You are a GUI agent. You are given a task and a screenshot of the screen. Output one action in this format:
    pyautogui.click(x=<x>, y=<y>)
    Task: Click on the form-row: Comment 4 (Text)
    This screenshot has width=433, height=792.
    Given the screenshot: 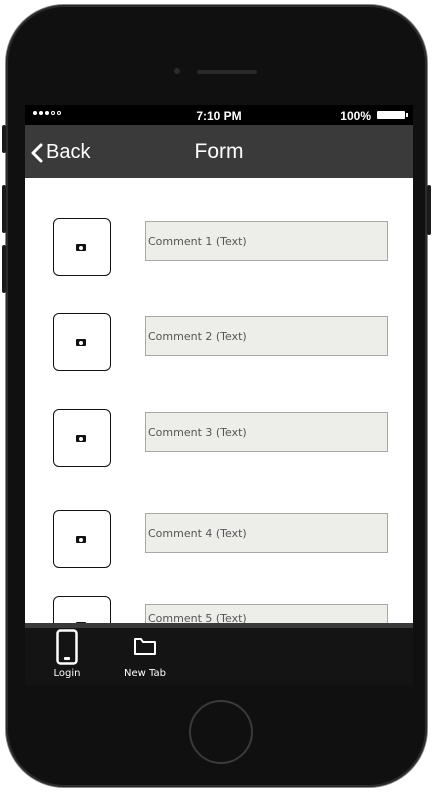 What is the action you would take?
    pyautogui.click(x=219, y=540)
    